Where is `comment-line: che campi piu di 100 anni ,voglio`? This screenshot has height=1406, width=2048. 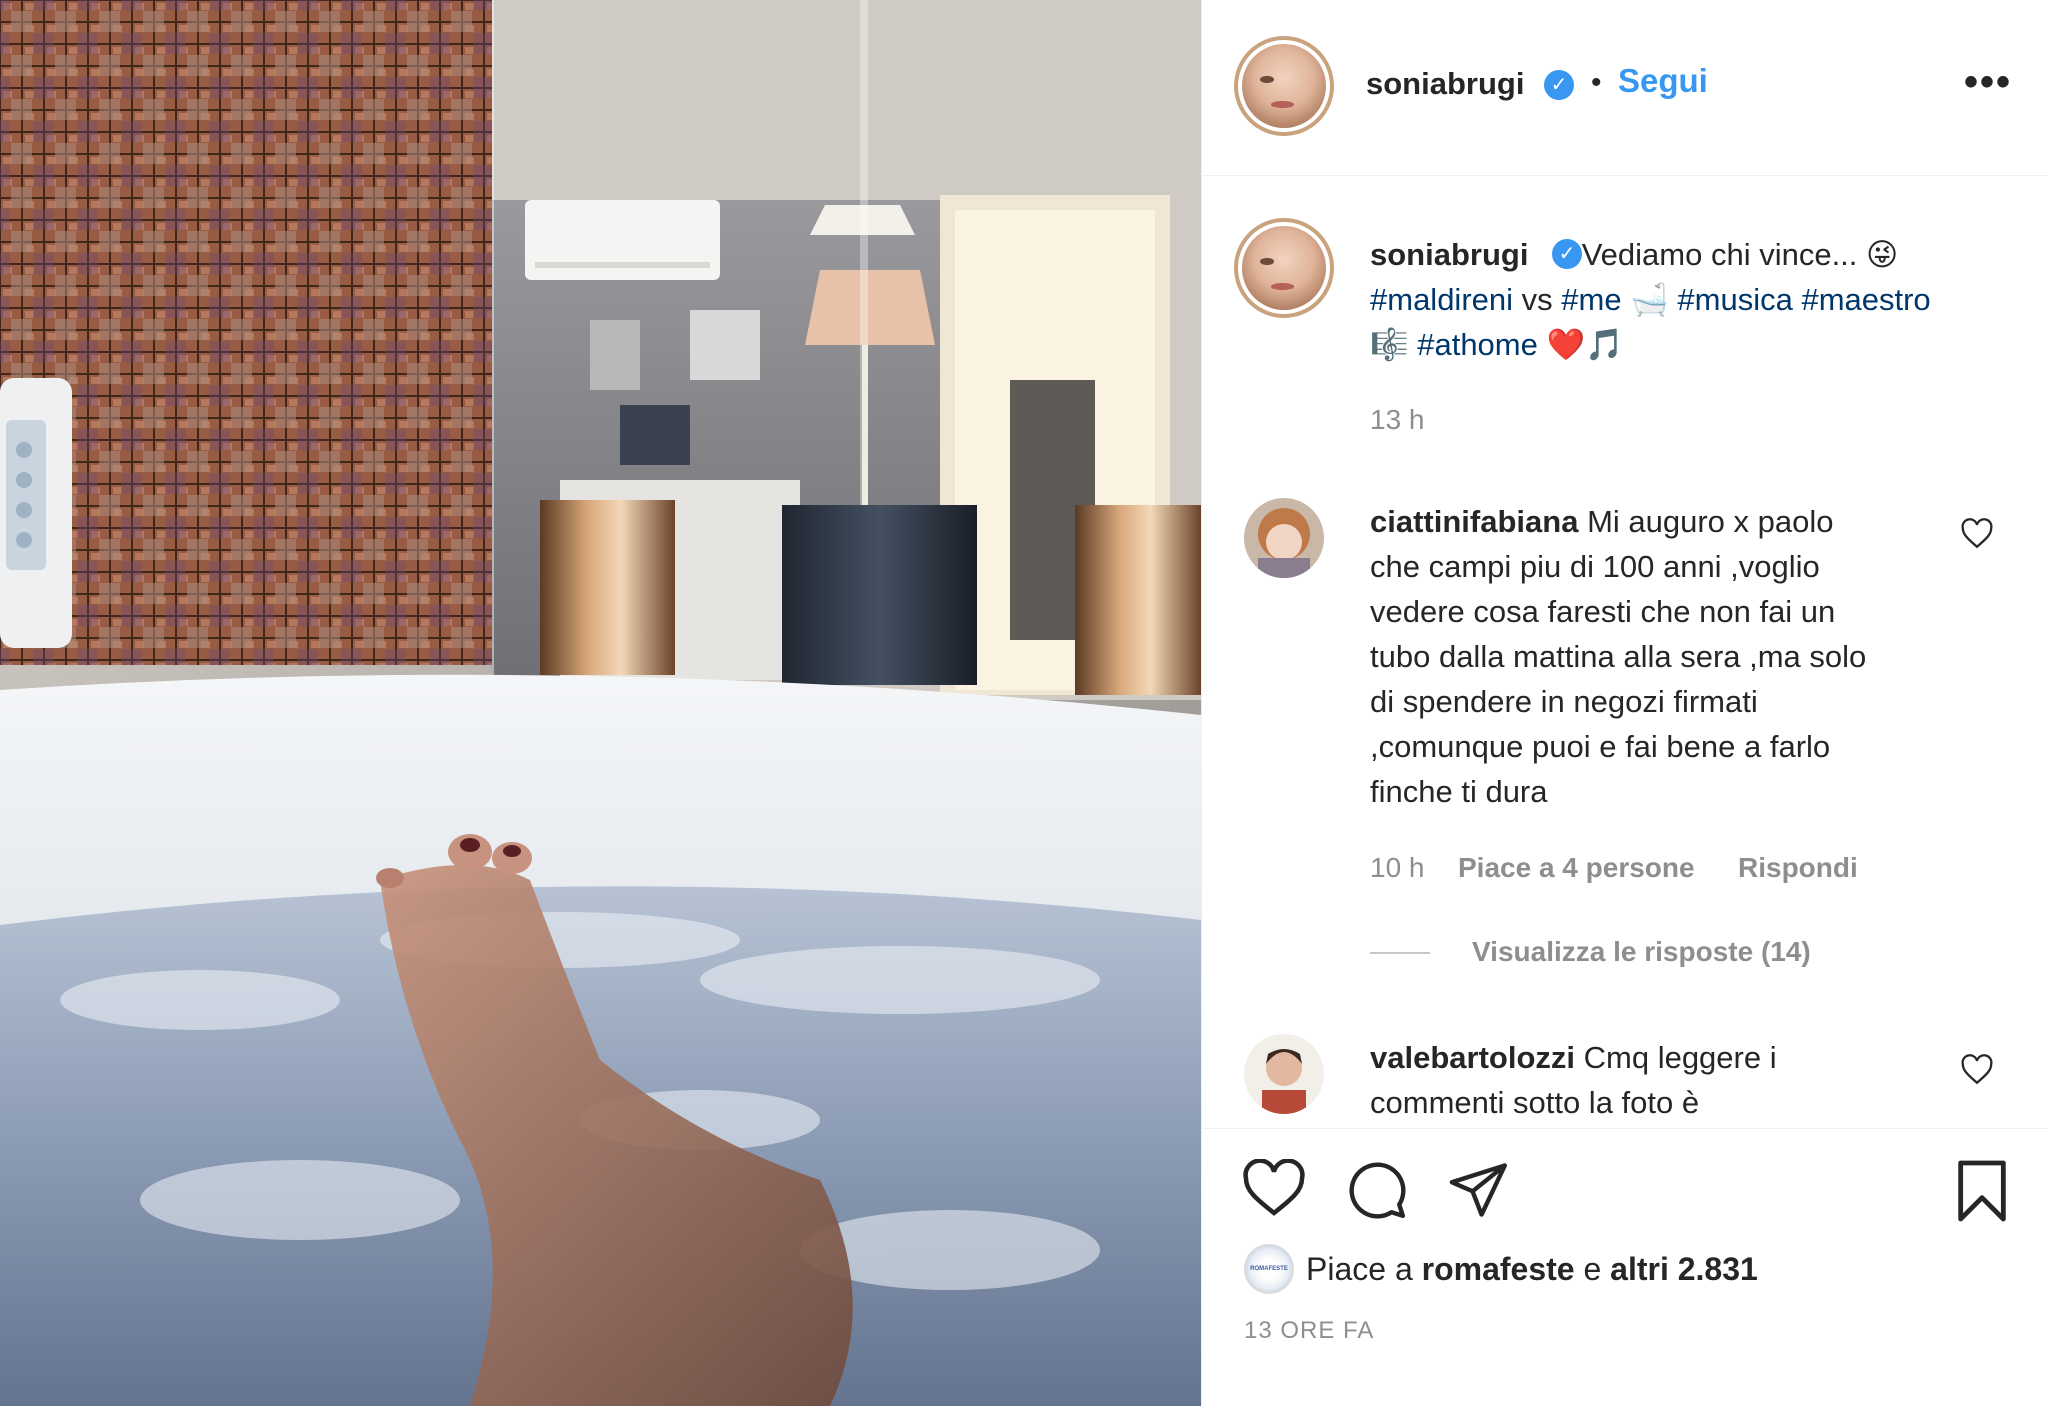
comment-line: che campi piu di 100 anni ,voglio is located at coordinates (1595, 566).